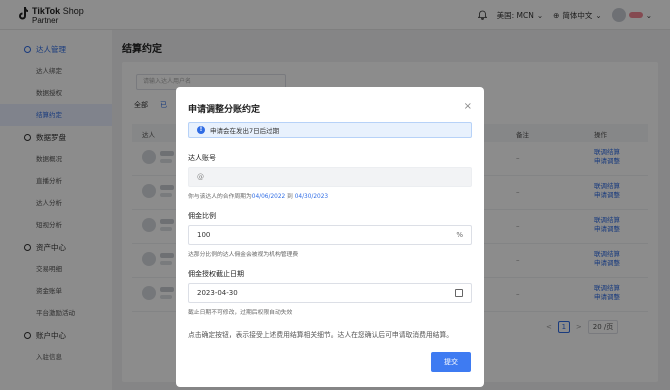 This screenshot has height=390, width=670. What do you see at coordinates (258, 197) in the screenshot?
I see `account-hint: 你与该达人的合作周期为04/06/2022 到 04/30/2023` at bounding box center [258, 197].